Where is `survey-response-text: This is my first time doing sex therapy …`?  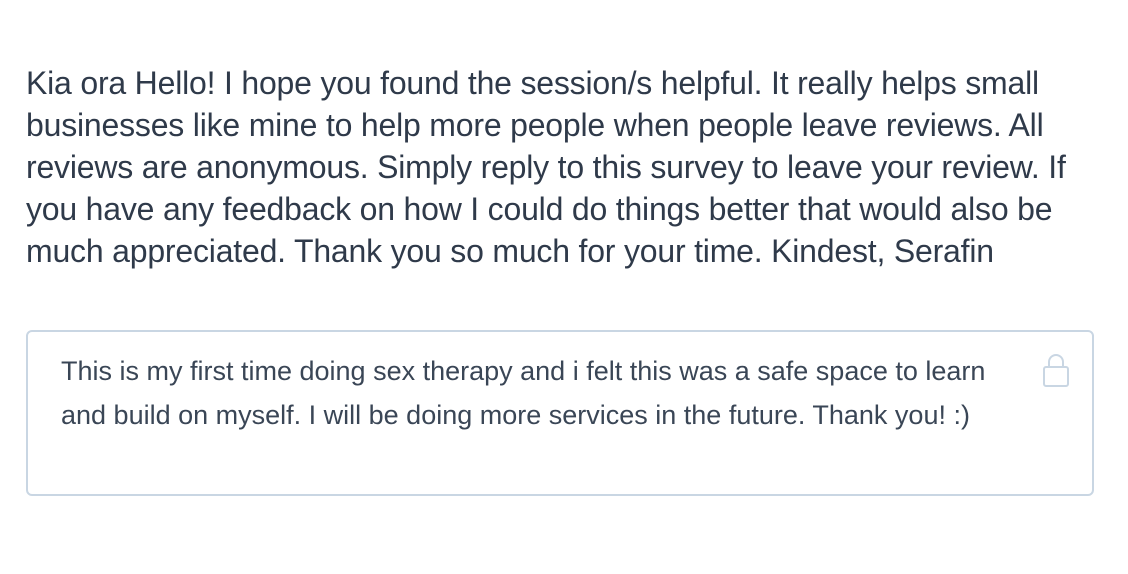
survey-response-text: This is my first time doing sex therapy … is located at coordinates (523, 393).